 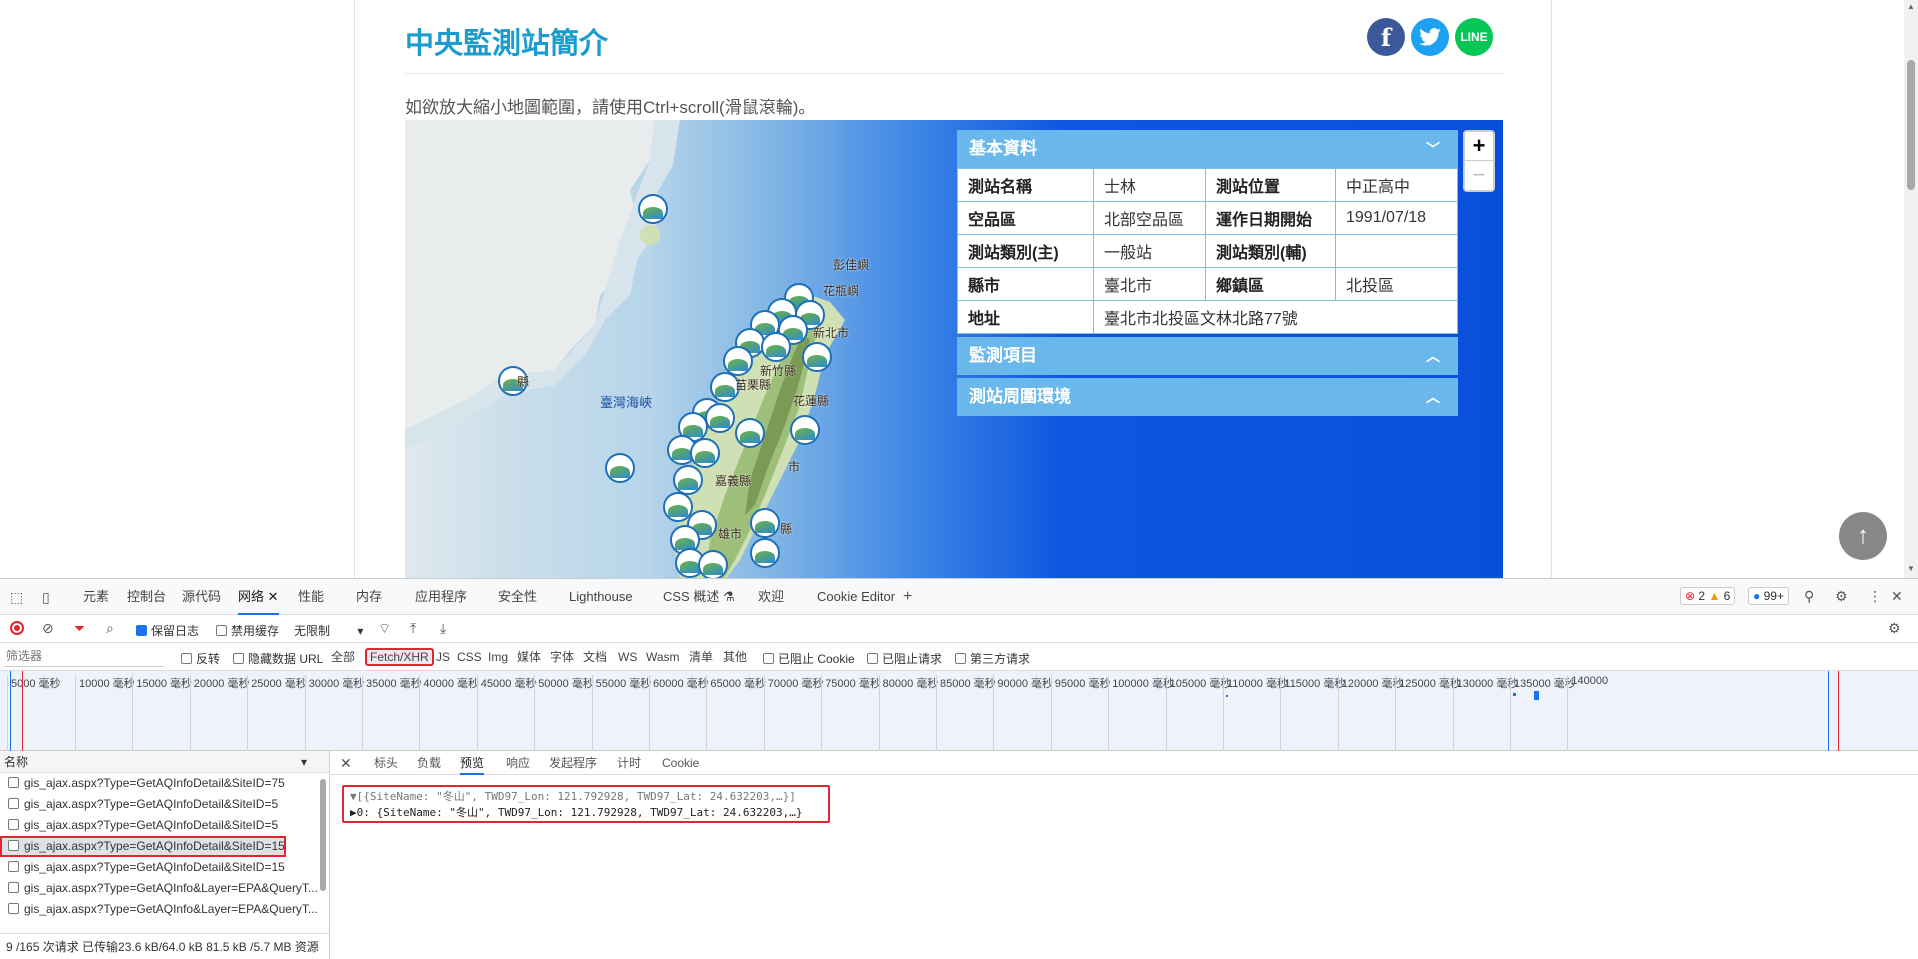 I want to click on monitor-items-header: 監測項目 ︿, so click(x=1207, y=356).